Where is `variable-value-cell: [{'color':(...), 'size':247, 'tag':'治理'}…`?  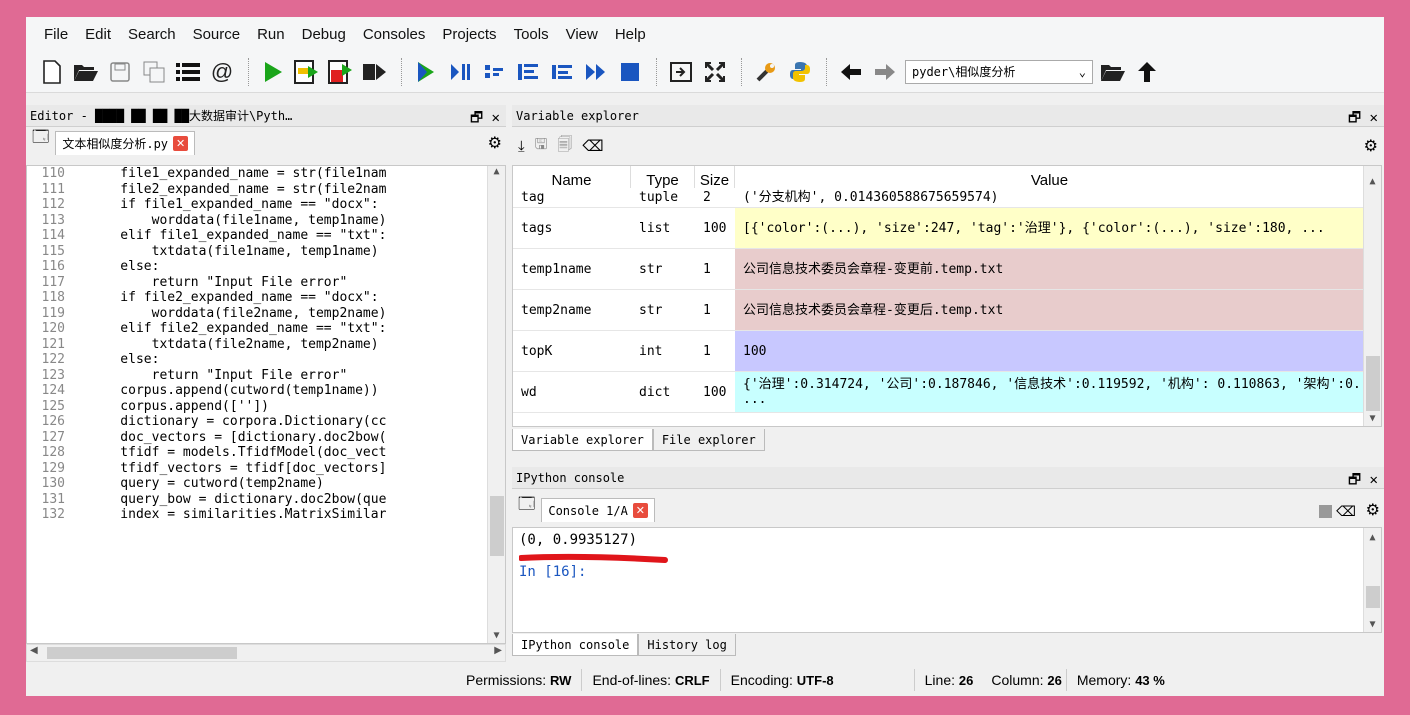 variable-value-cell: [{'color':(...), 'size':247, 'tag':'治理'}… is located at coordinates (1050, 228).